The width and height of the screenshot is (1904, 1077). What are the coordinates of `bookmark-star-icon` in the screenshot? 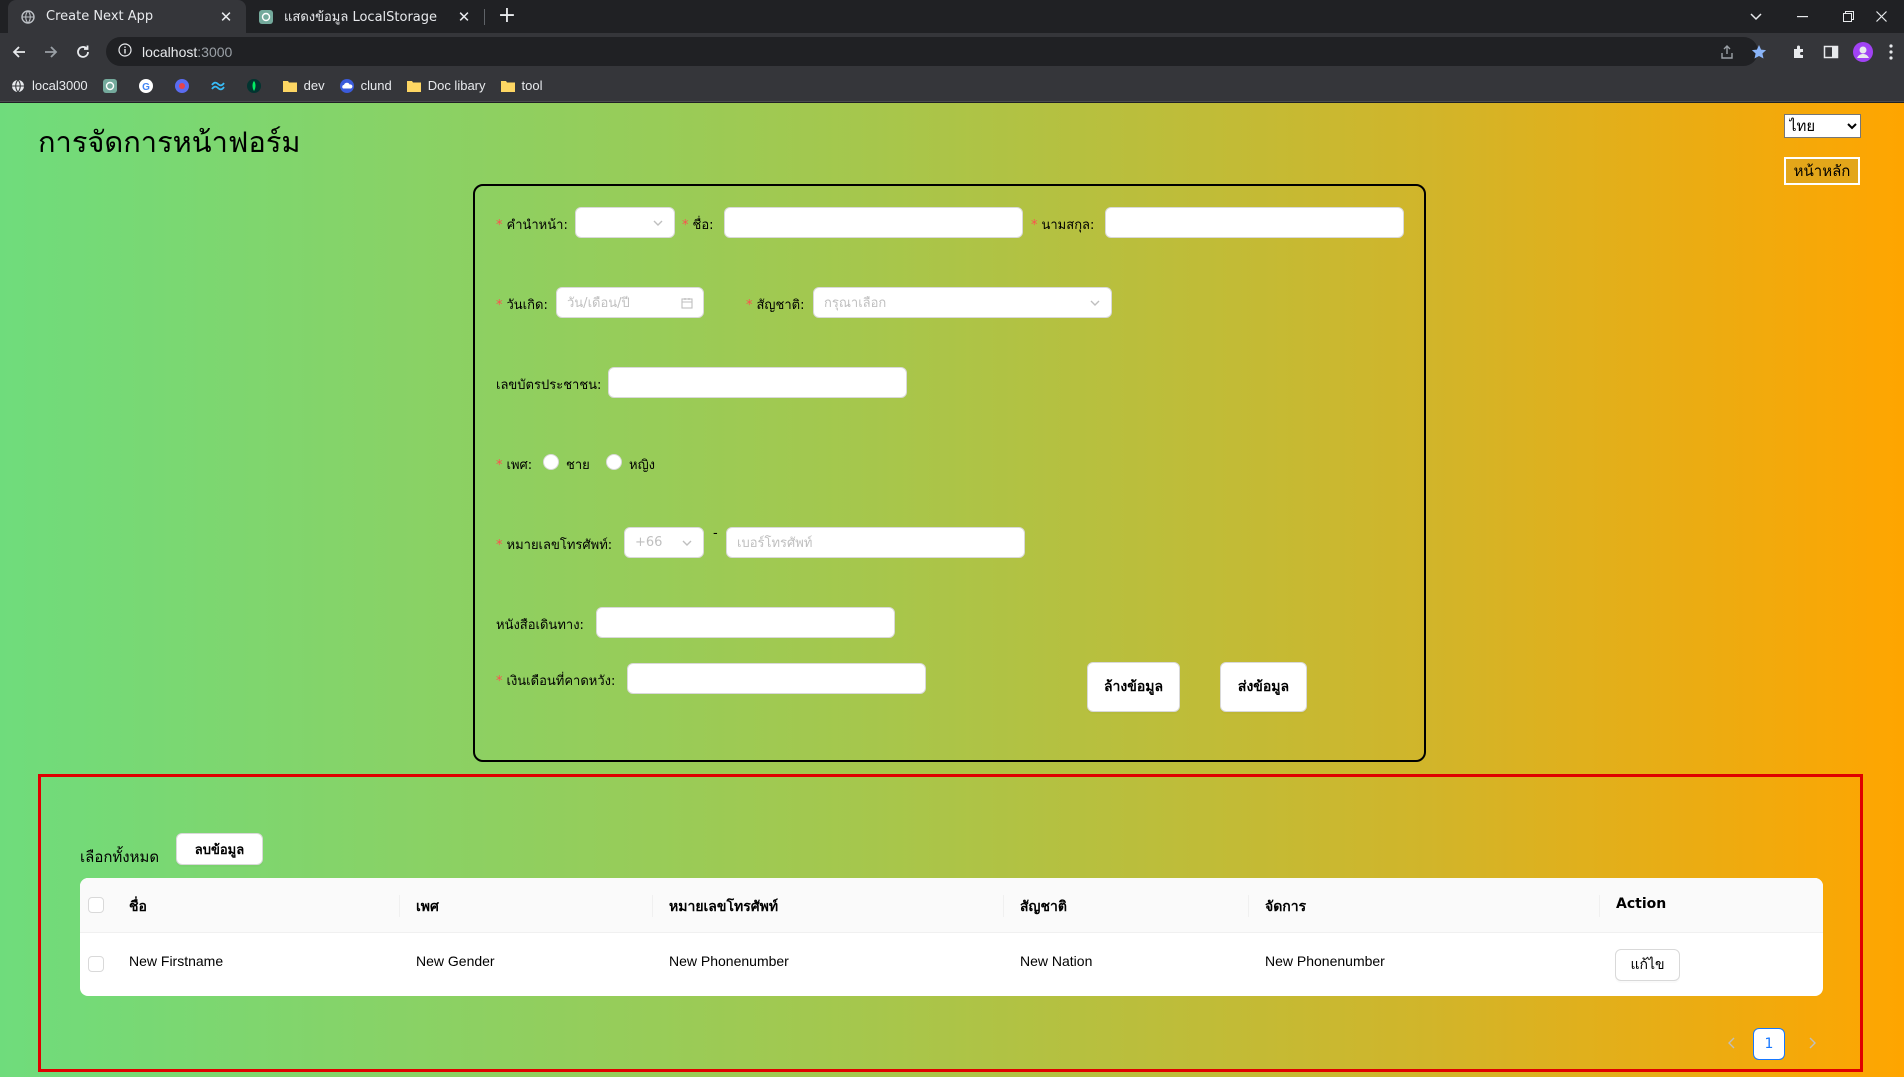 It's located at (1759, 52).